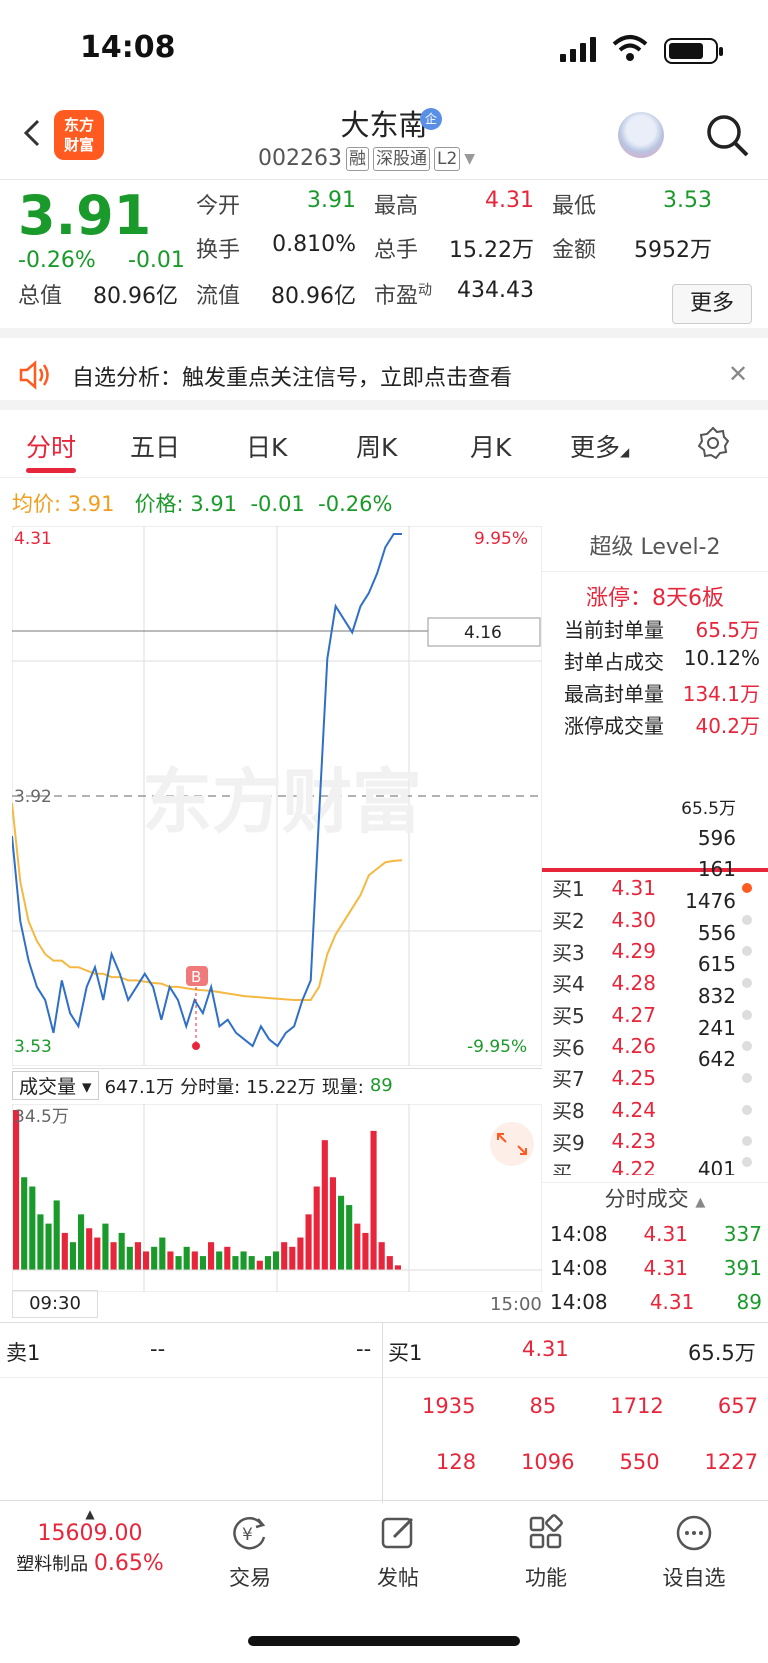 Image resolution: width=768 pixels, height=1663 pixels. What do you see at coordinates (401, 158) in the screenshot?
I see `connect-tag: 深股通` at bounding box center [401, 158].